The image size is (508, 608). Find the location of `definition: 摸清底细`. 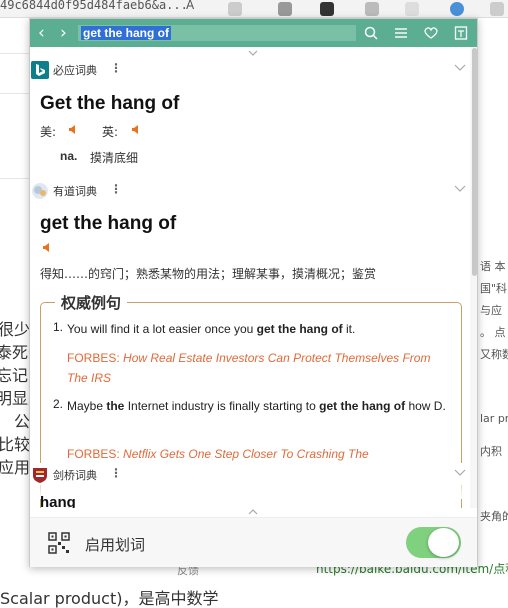

definition: 摸清底细 is located at coordinates (114, 158).